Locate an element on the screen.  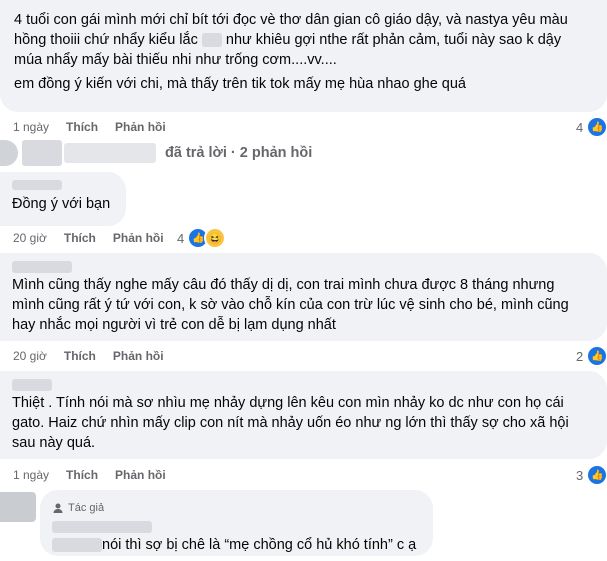
comment-1-actions: 1 ngày Thích Phản hồi is located at coordinates (98, 127).